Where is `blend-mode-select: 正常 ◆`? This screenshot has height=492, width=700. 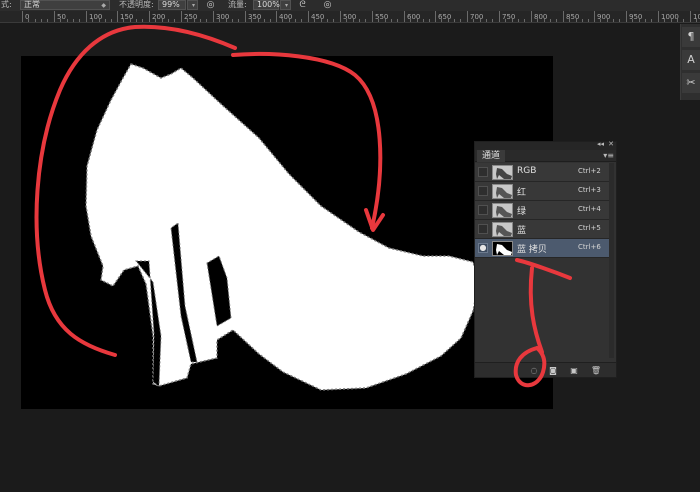
blend-mode-select: 正常 ◆ is located at coordinates (65, 5).